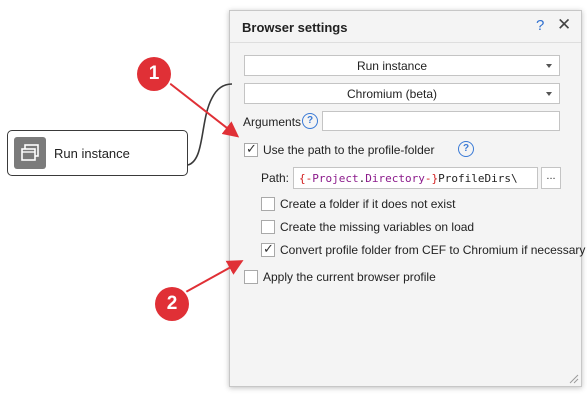 The height and width of the screenshot is (410, 587). Describe the element at coordinates (272, 122) in the screenshot. I see `arguments-label: Arguments` at that location.